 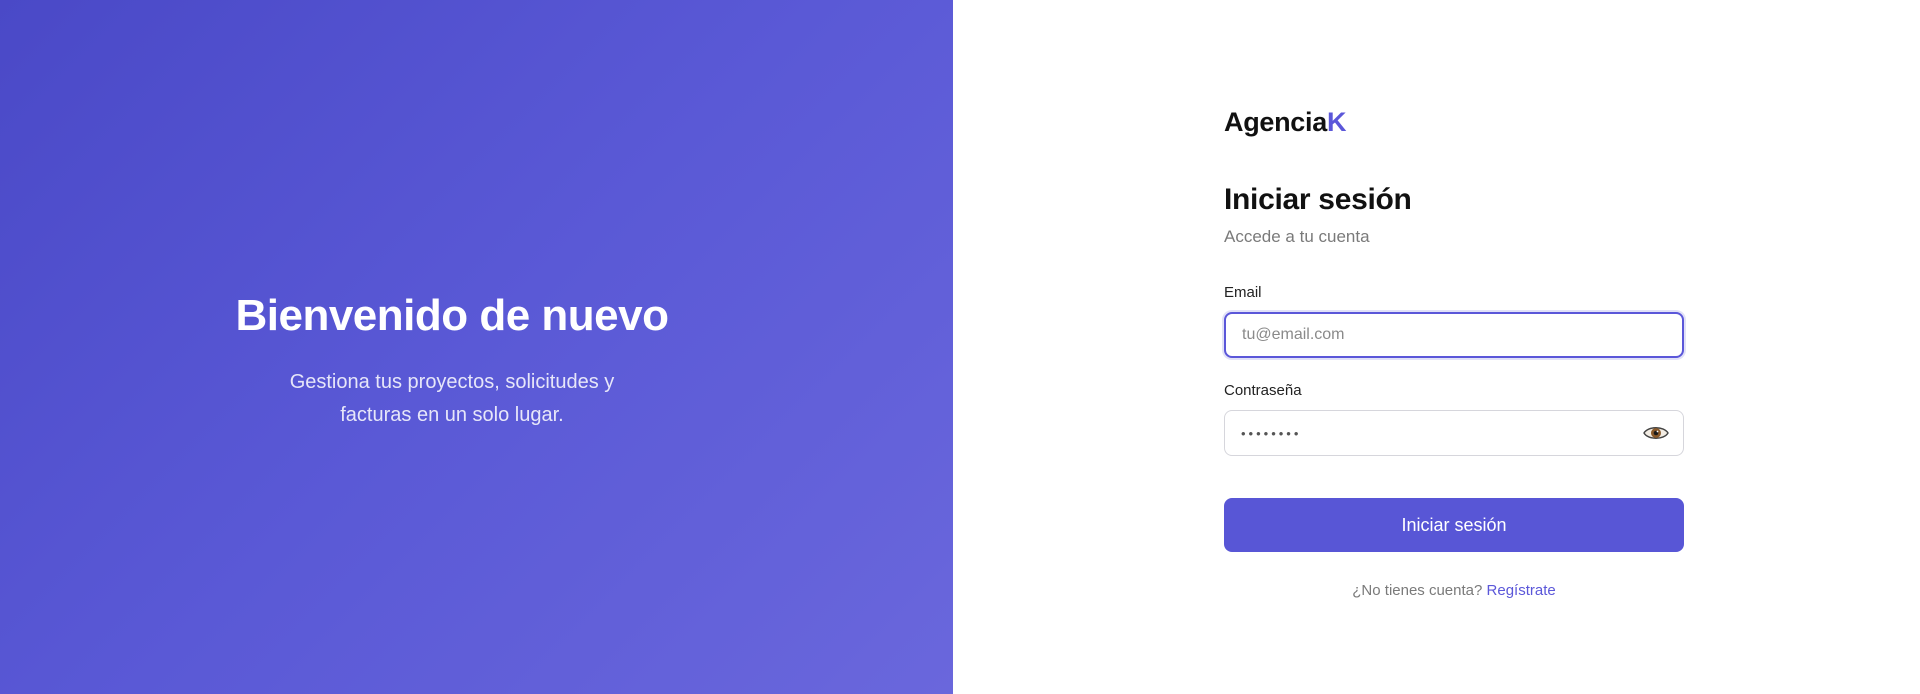 What do you see at coordinates (1243, 292) in the screenshot?
I see `email-label: Email` at bounding box center [1243, 292].